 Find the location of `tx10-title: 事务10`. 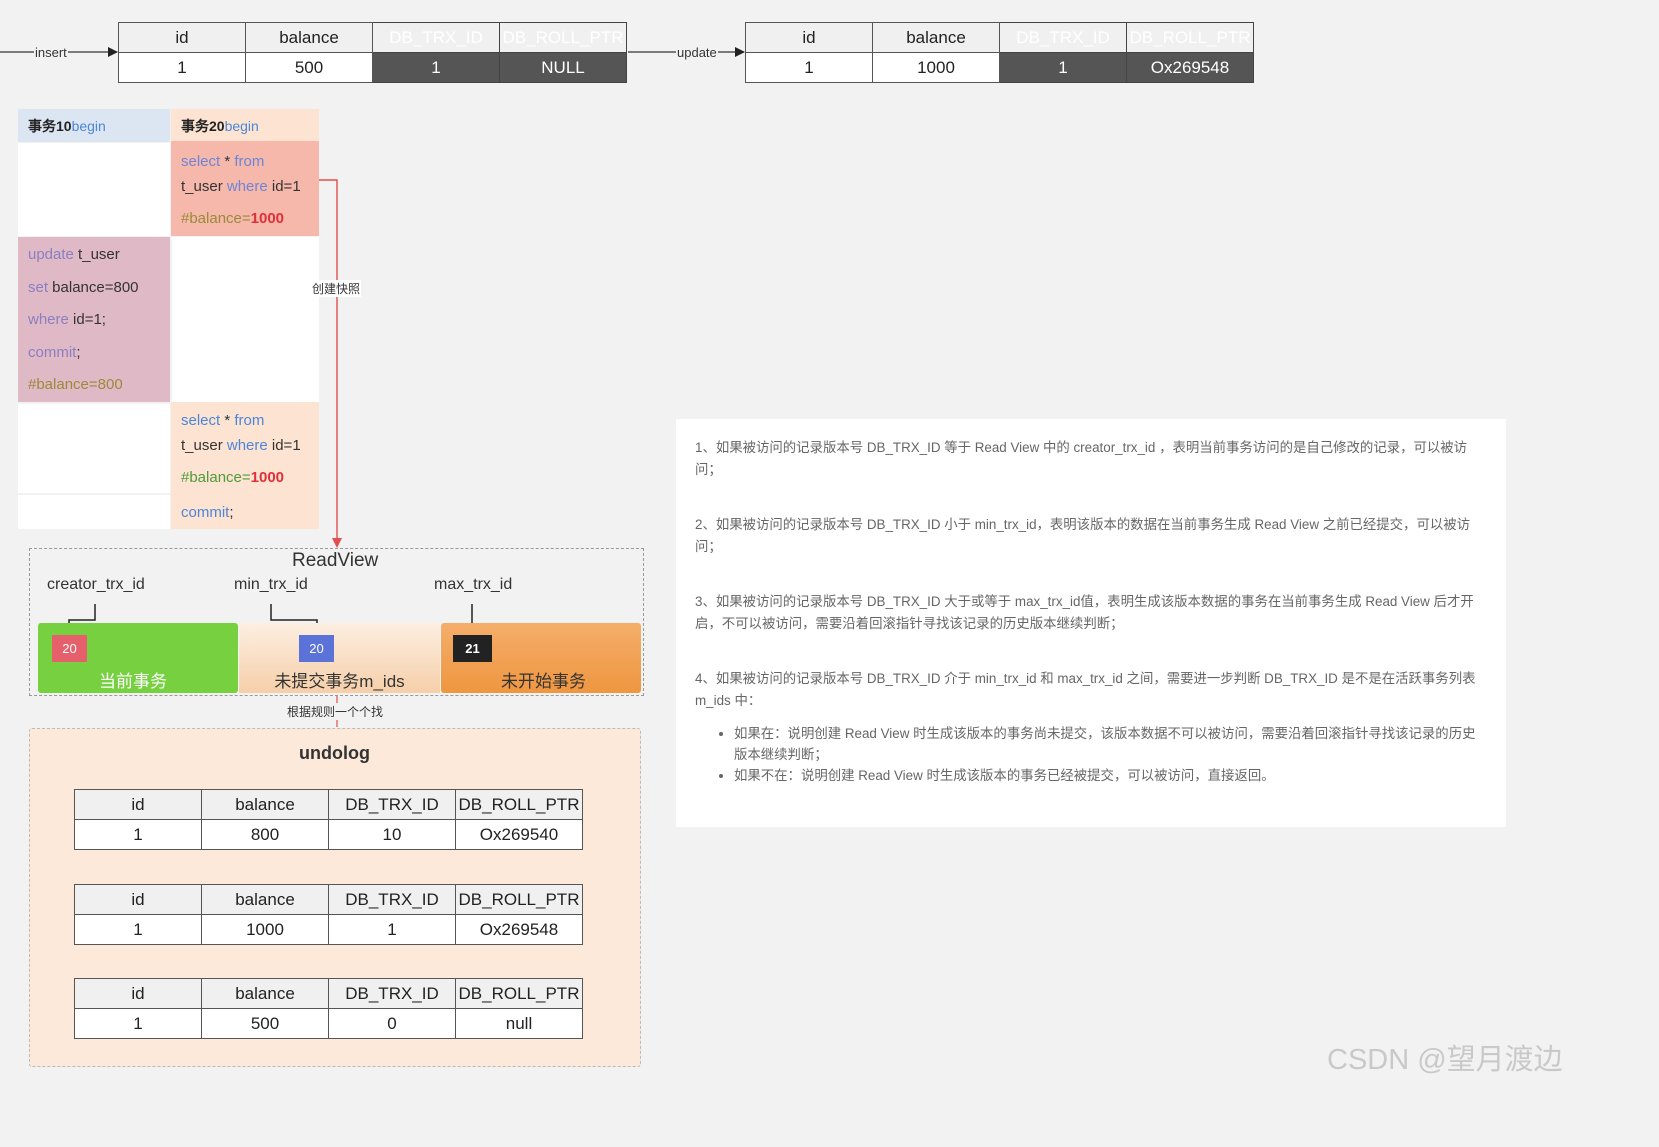

tx10-title: 事务10 is located at coordinates (50, 126).